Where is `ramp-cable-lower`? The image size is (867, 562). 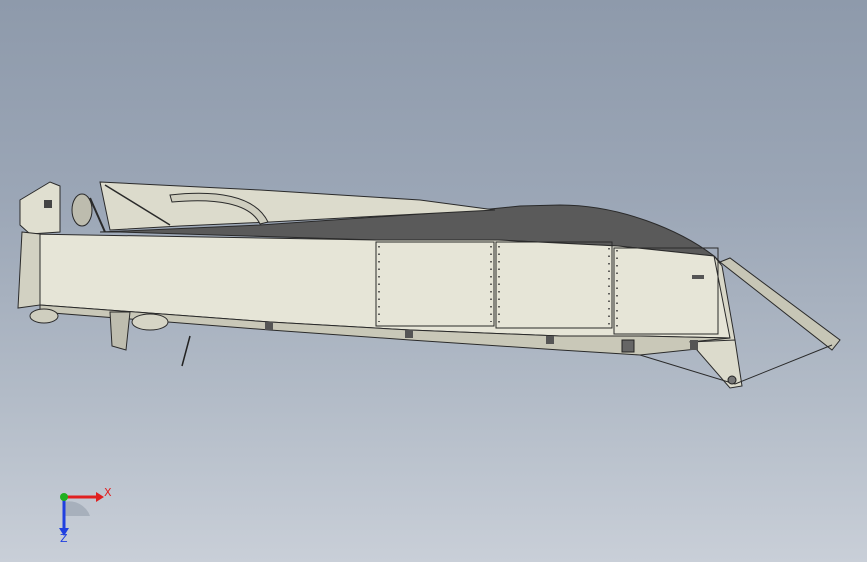
ramp-cable-lower is located at coordinates (783, 364).